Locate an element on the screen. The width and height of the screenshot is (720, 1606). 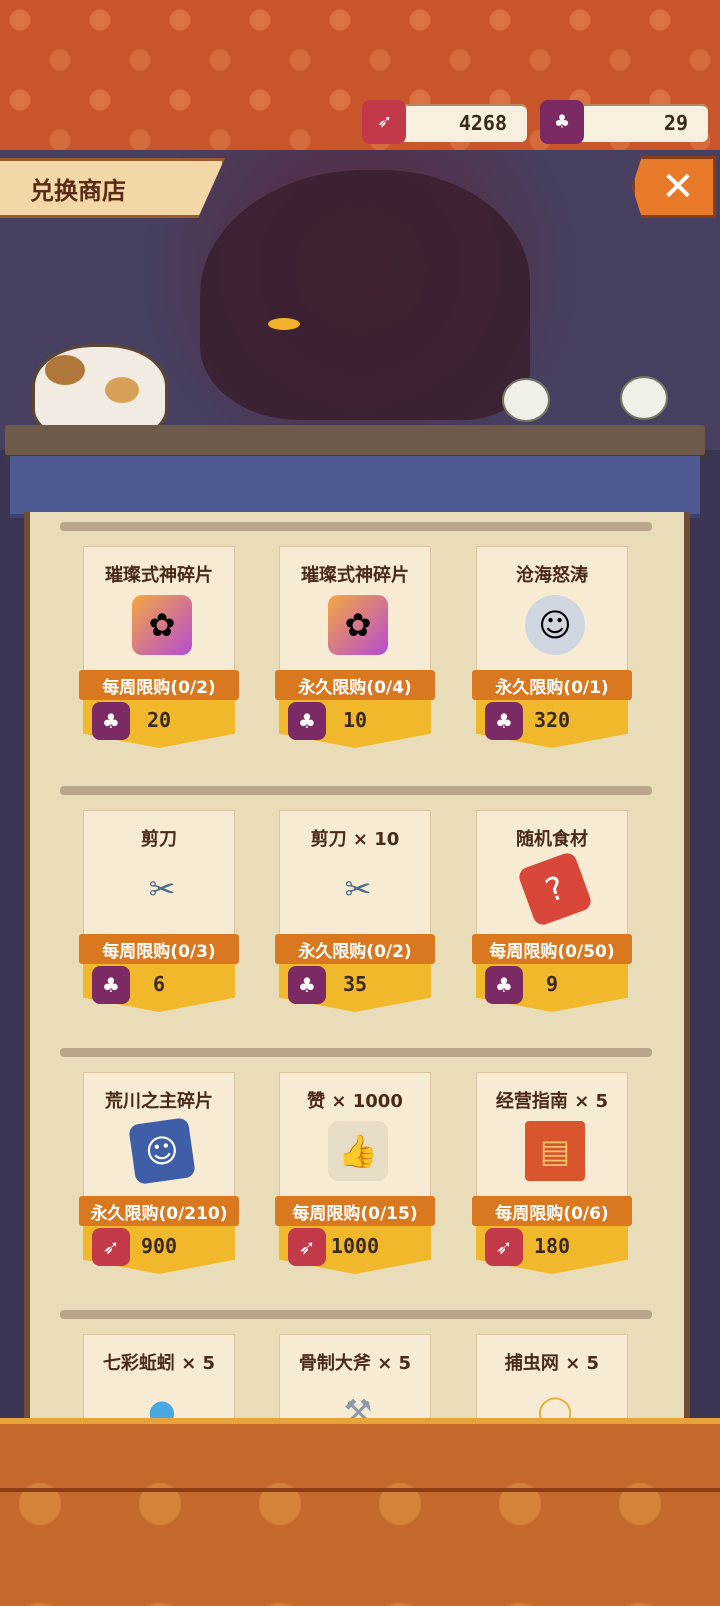
close-icon: ✕ is located at coordinates (678, 187).